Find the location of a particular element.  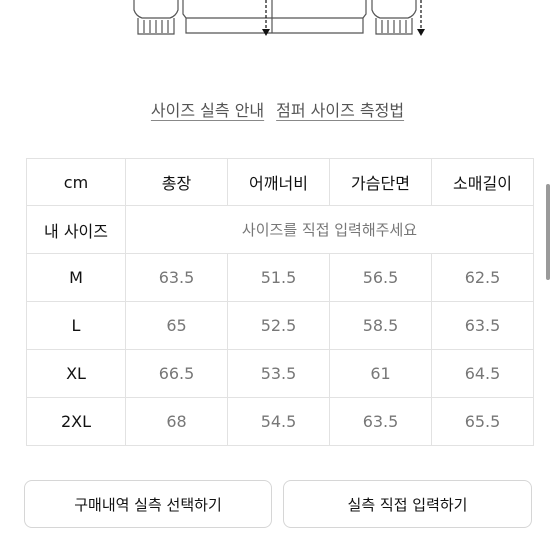

select-purchase-history-label: 구매내역 실측 선택하기 is located at coordinates (148, 504).